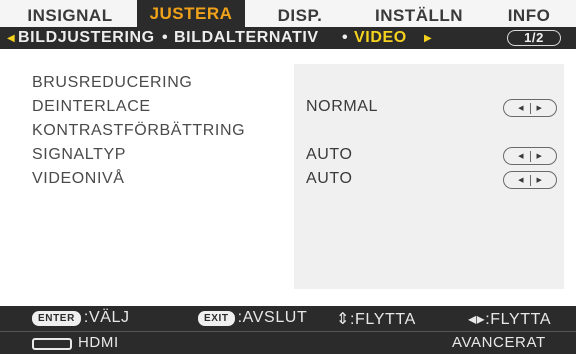 Image resolution: width=576 pixels, height=354 pixels. Describe the element at coordinates (246, 38) in the screenshot. I see `subtab-bildalternativ: BILDALTERNATIV` at that location.